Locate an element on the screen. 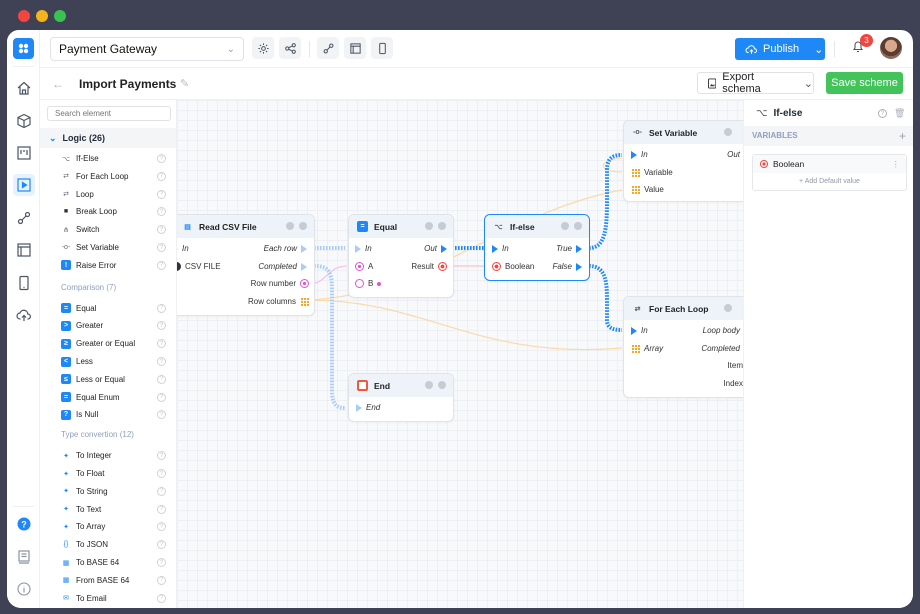  trash-icon: 🗑 is located at coordinates (899, 113).